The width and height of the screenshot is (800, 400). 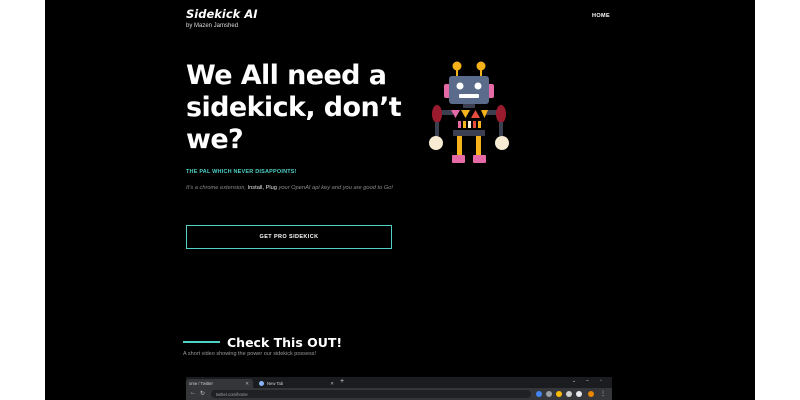 What do you see at coordinates (591, 394) in the screenshot?
I see `avatar` at bounding box center [591, 394].